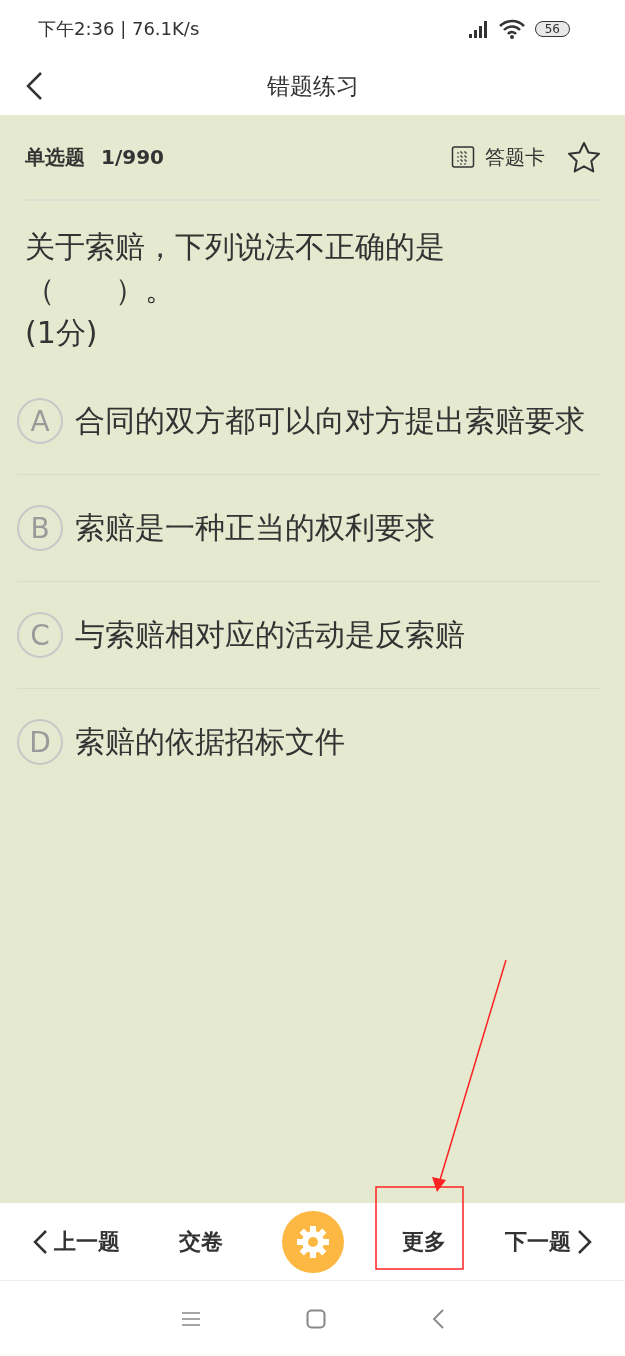 The image size is (625, 1356). I want to click on question-type: 单选题, so click(55, 157).